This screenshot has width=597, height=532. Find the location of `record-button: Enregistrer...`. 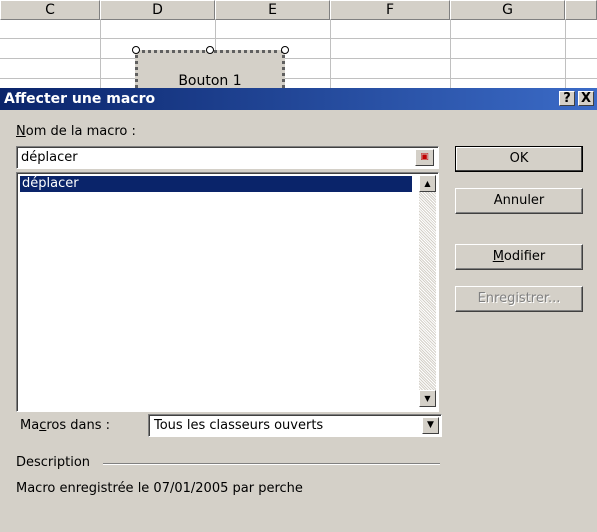

record-button: Enregistrer... is located at coordinates (519, 299).